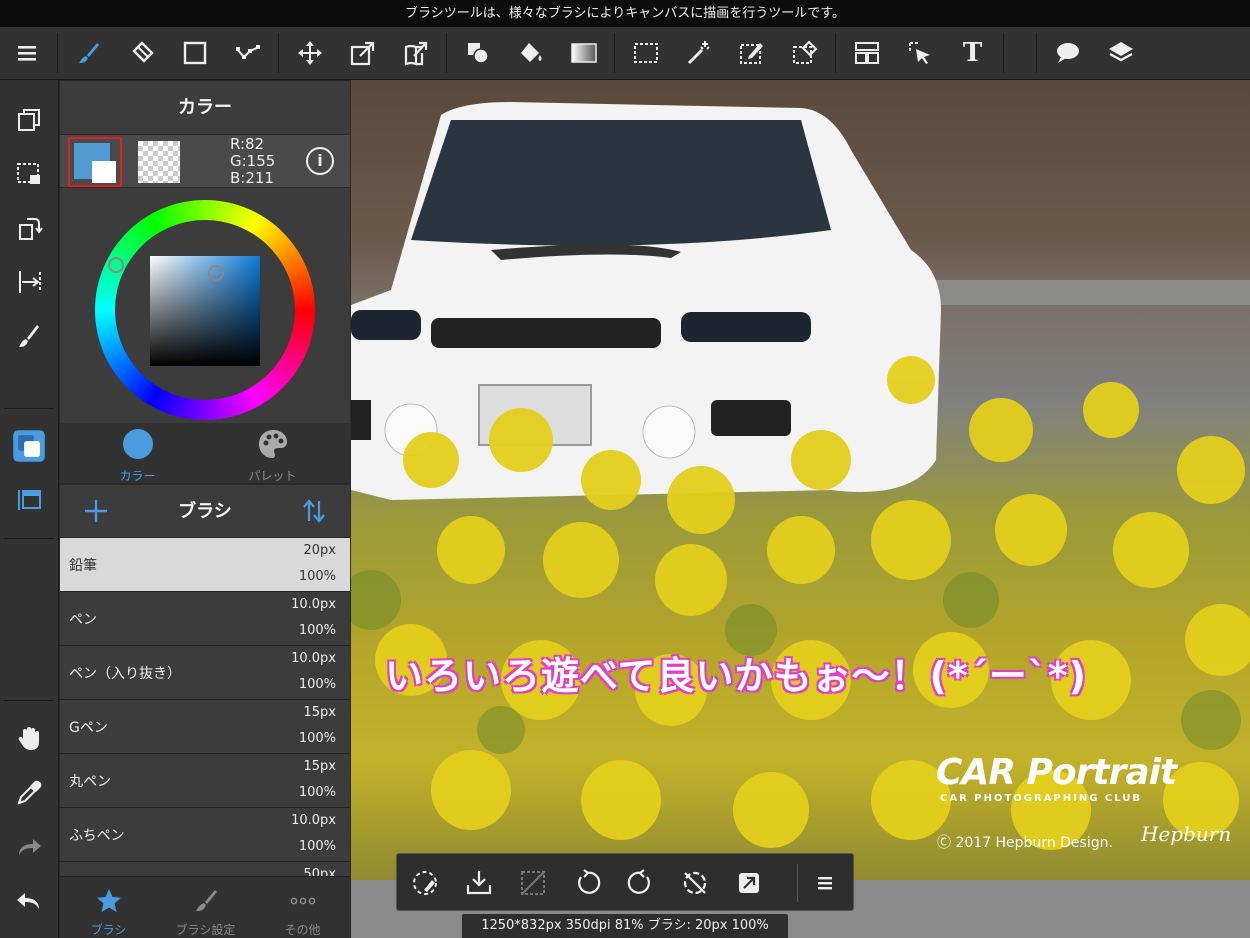 The image size is (1250, 938). What do you see at coordinates (415, 53) in the screenshot?
I see `mesh-transform-button` at bounding box center [415, 53].